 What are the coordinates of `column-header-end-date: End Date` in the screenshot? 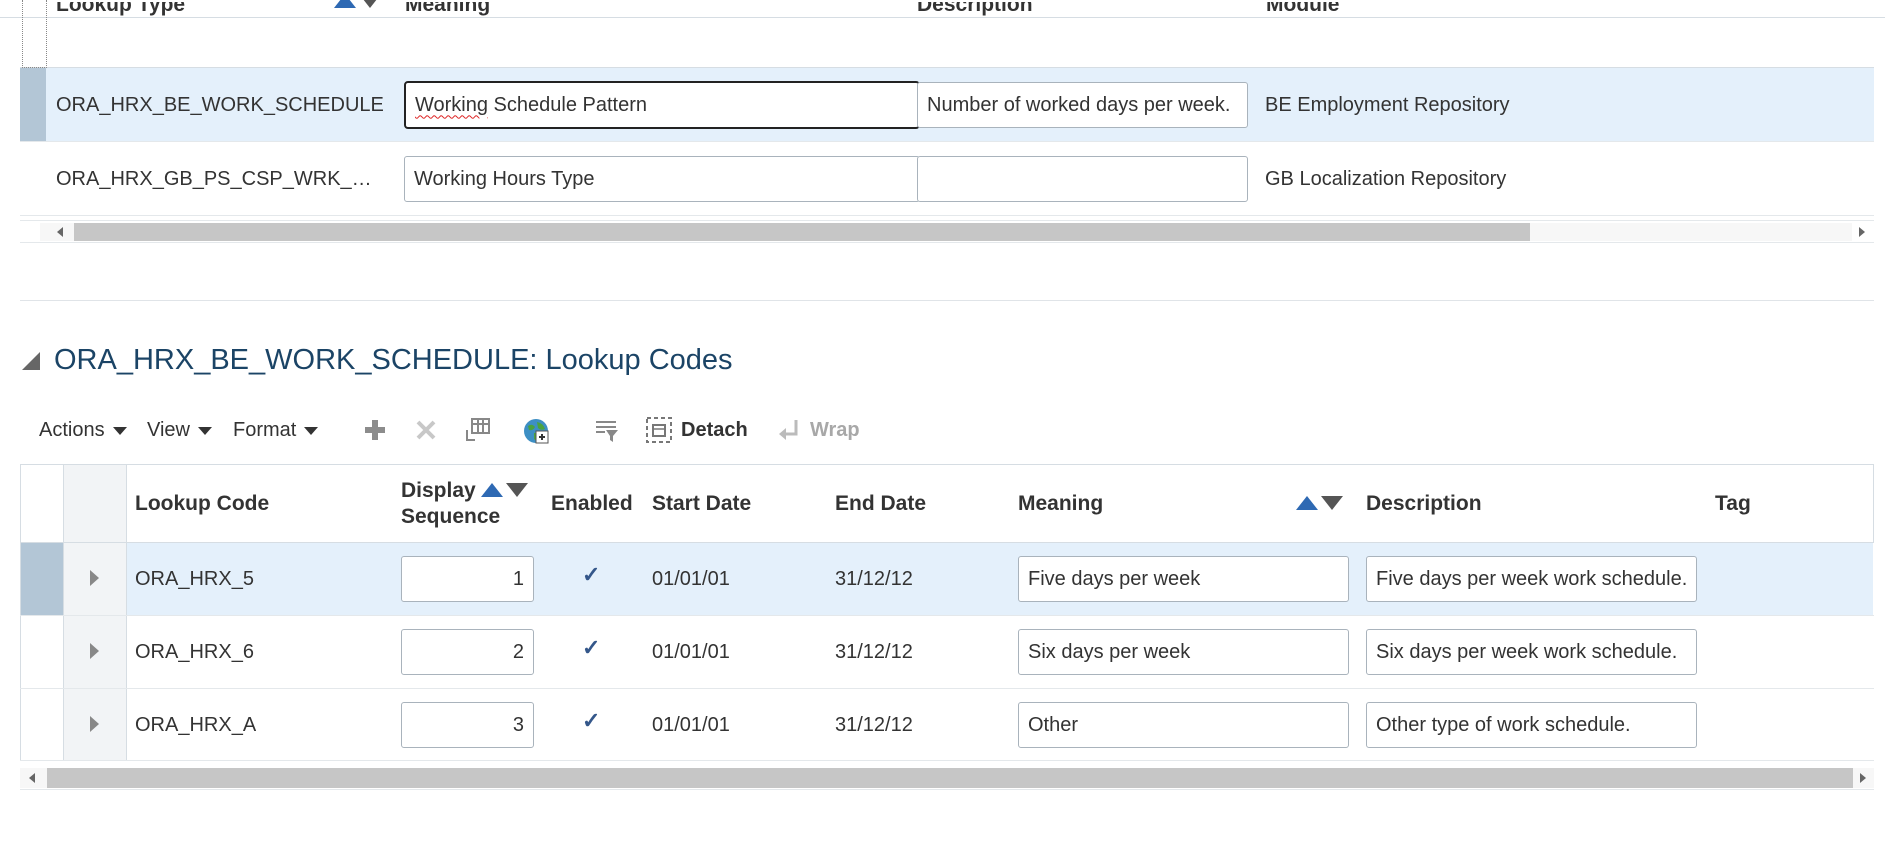 It's located at (880, 504).